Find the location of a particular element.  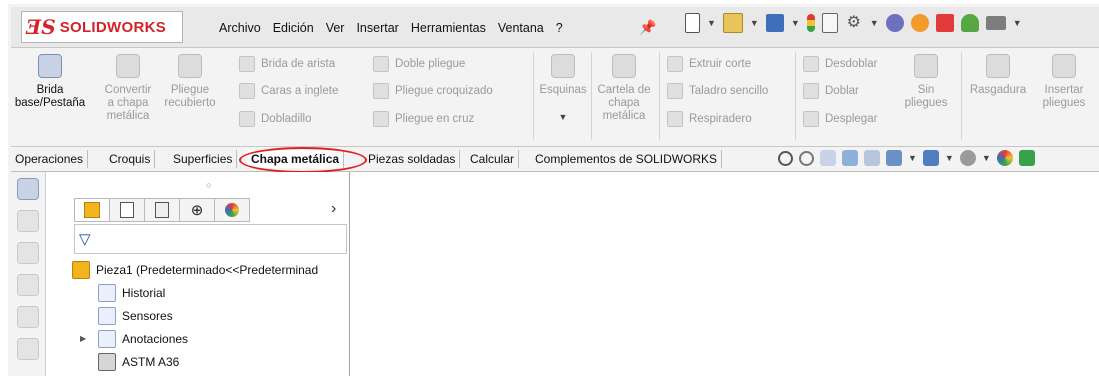

desplegar-label: Desplegar is located at coordinates (851, 119).